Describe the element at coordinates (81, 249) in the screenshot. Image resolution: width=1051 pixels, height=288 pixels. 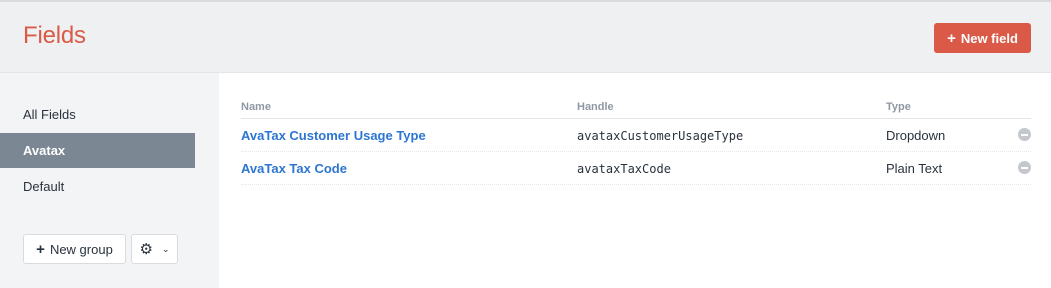
I see `new-group-label: New group` at that location.